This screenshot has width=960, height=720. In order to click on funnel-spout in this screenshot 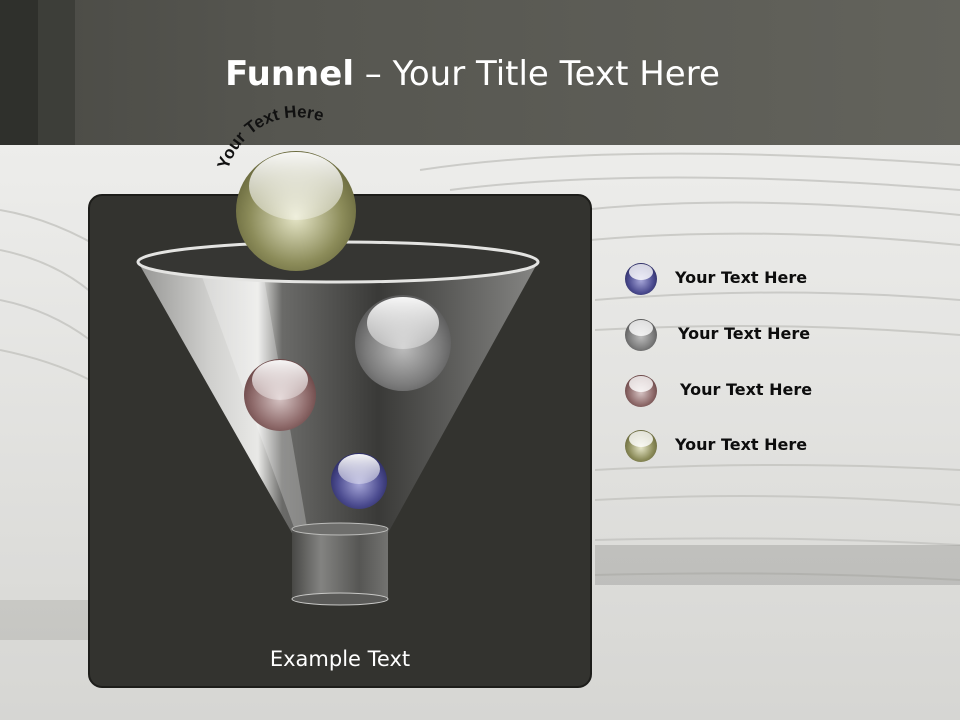, I will do `click(340, 564)`.